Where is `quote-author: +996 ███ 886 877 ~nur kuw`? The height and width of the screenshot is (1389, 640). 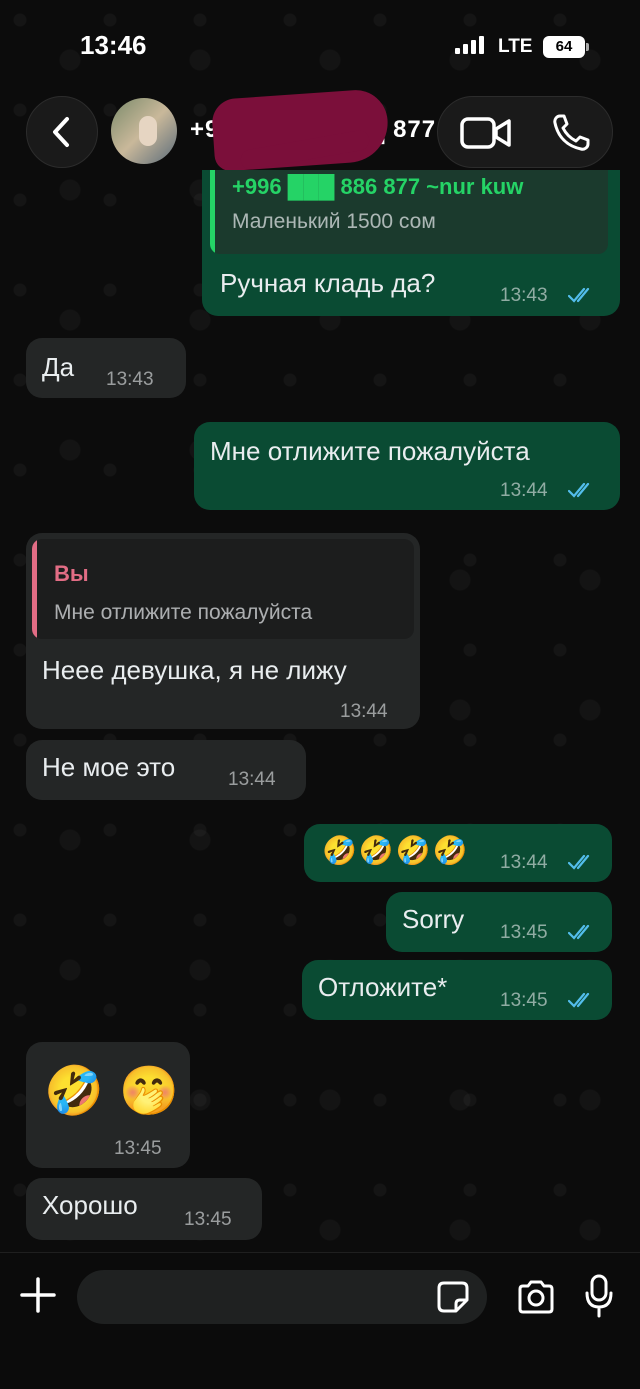 quote-author: +996 ███ 886 877 ~nur kuw is located at coordinates (378, 186).